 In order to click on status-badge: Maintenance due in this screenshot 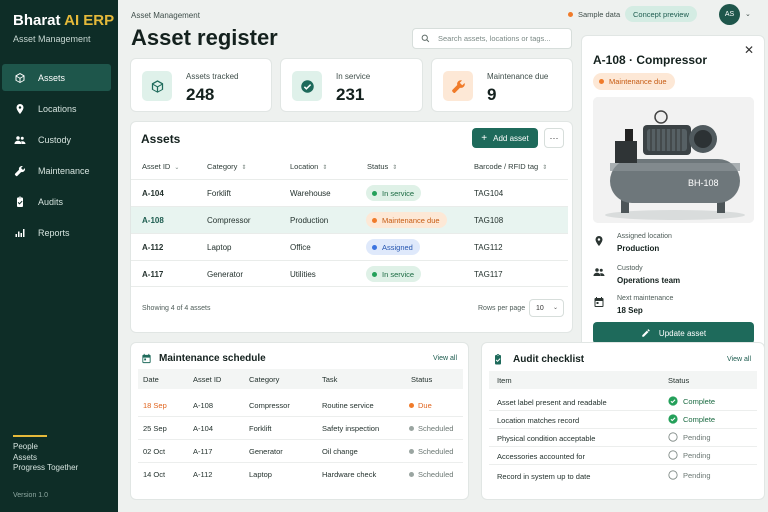, I will do `click(406, 220)`.